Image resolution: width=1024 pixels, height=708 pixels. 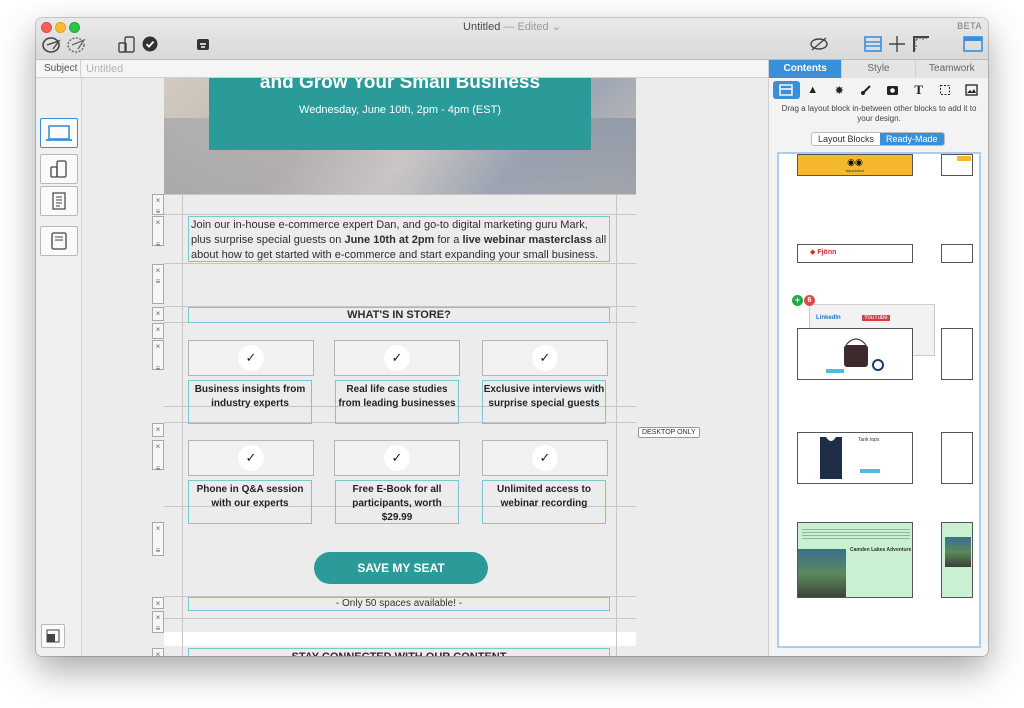 I want to click on handbag-icon, so click(x=855, y=355).